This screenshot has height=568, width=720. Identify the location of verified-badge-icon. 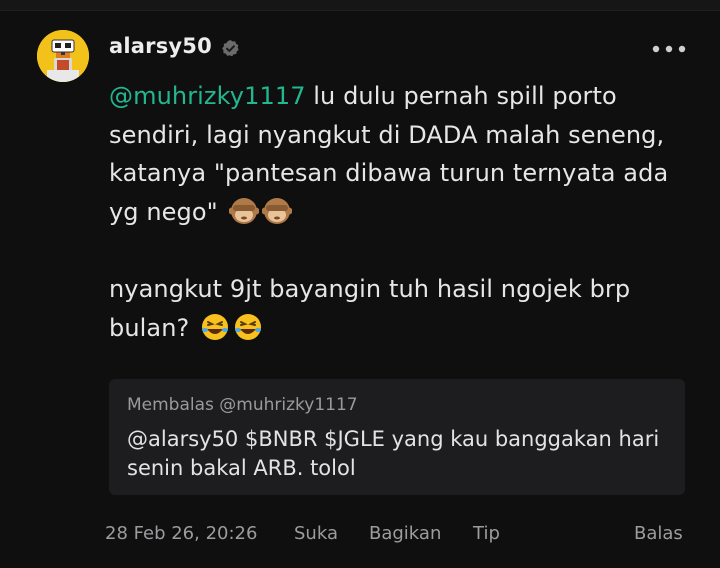
(230, 48).